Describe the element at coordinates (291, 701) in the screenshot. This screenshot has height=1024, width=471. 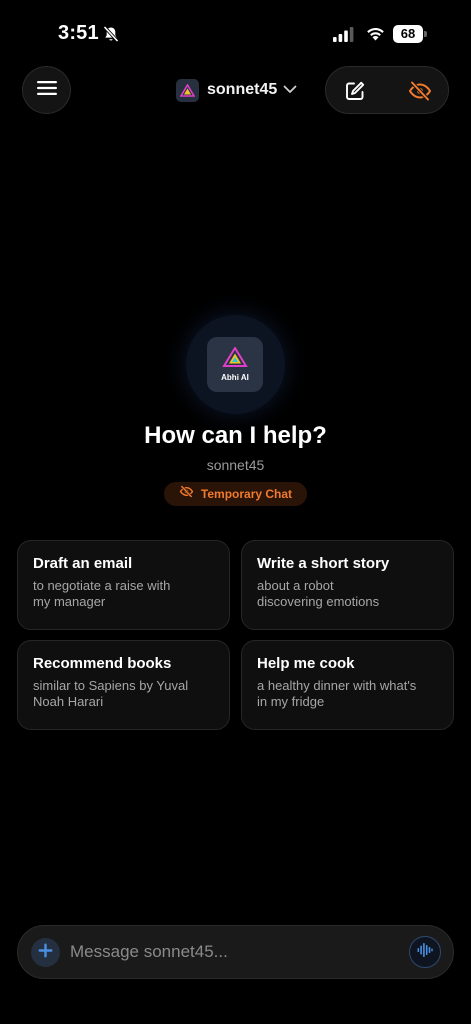
I see `suggestion-desc-line: in my fridge` at that location.